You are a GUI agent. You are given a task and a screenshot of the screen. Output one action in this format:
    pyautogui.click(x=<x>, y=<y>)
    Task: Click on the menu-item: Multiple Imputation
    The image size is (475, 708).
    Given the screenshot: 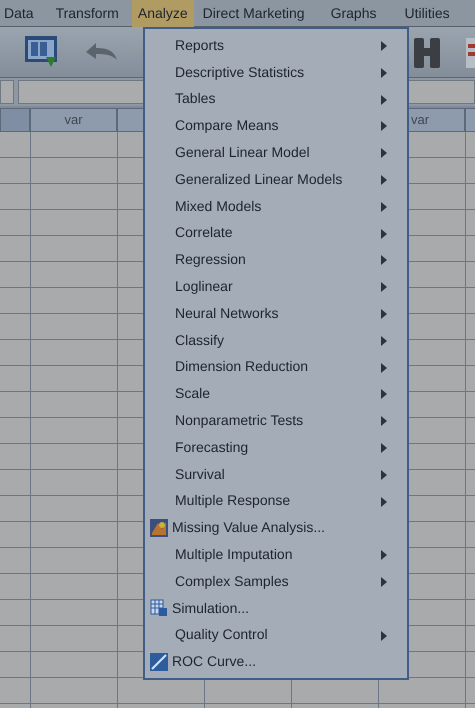 What is the action you would take?
    pyautogui.click(x=234, y=555)
    